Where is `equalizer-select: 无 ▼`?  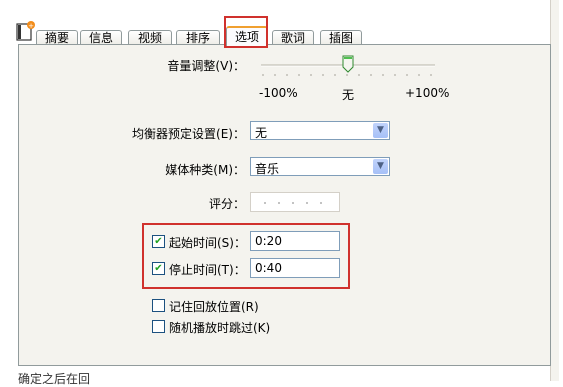 equalizer-select: 无 ▼ is located at coordinates (320, 130).